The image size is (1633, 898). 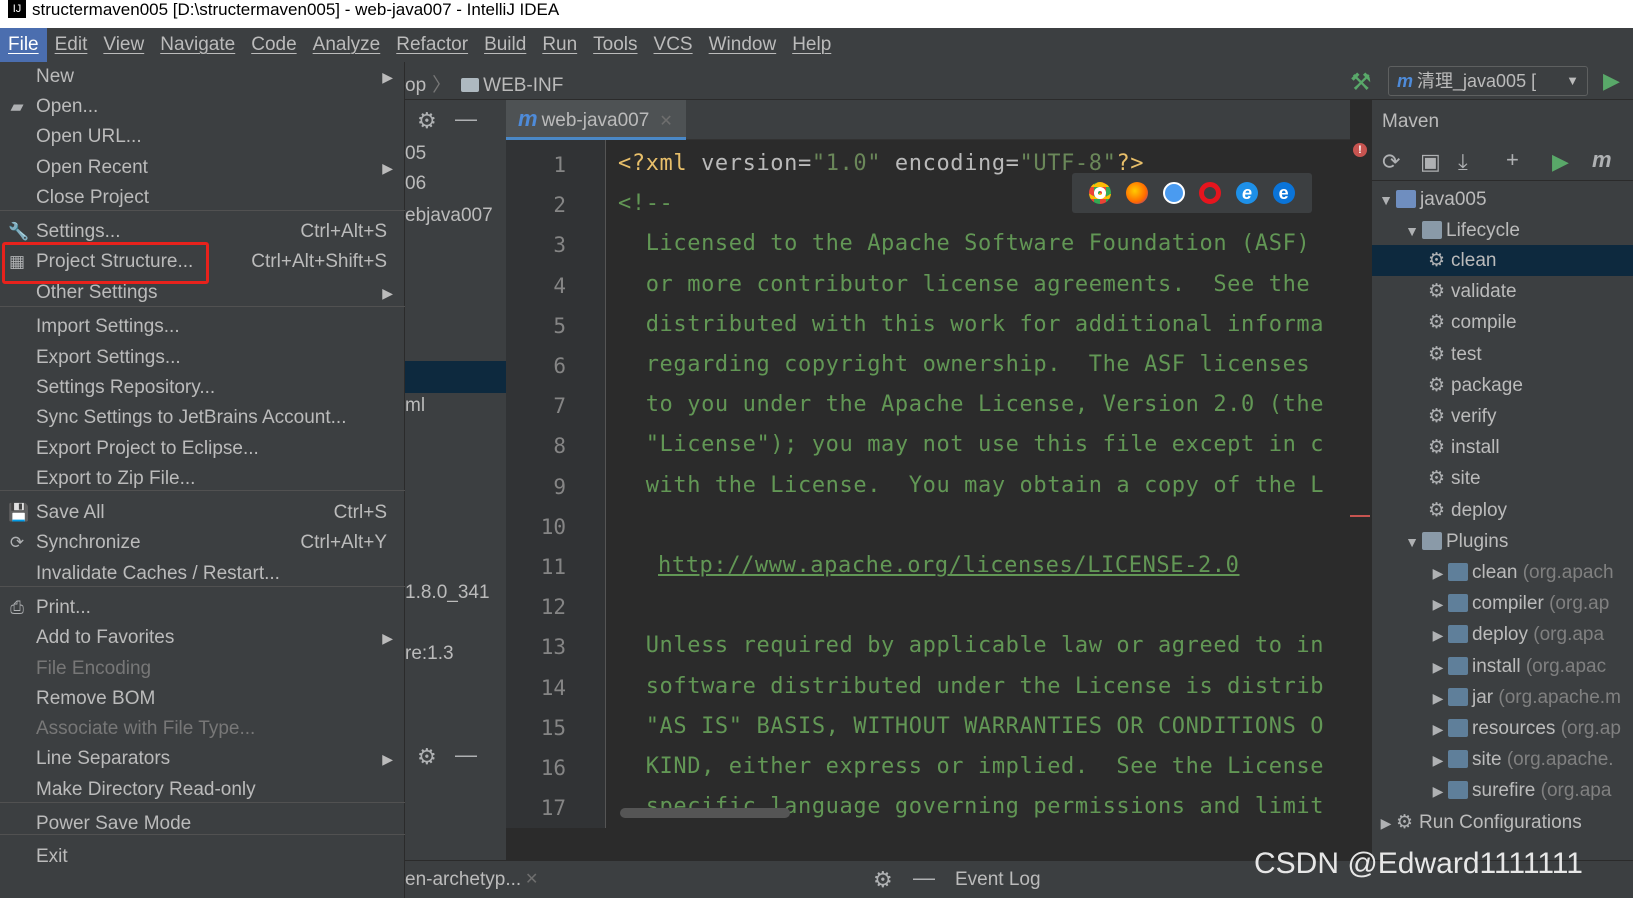 I want to click on maven-plugin-site: ▶ site (org.apache., so click(x=1502, y=759).